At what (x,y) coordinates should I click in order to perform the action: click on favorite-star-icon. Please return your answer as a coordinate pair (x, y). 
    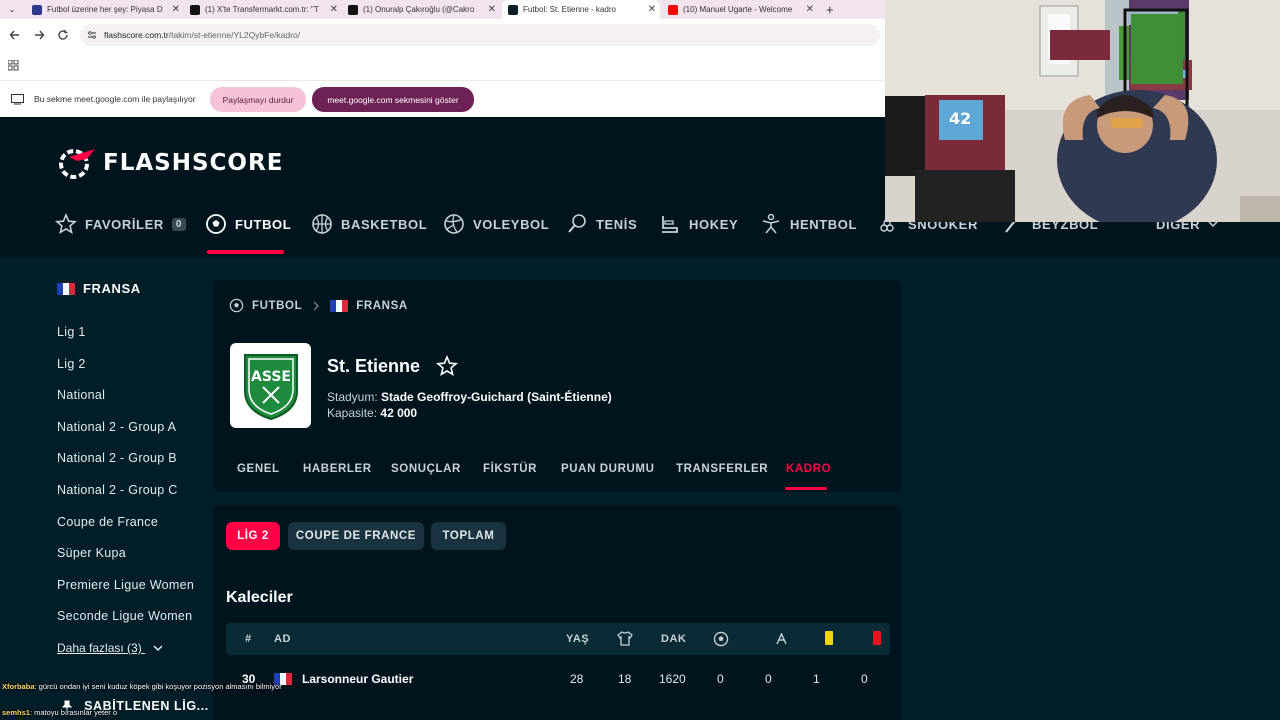
    Looking at the image, I should click on (447, 366).